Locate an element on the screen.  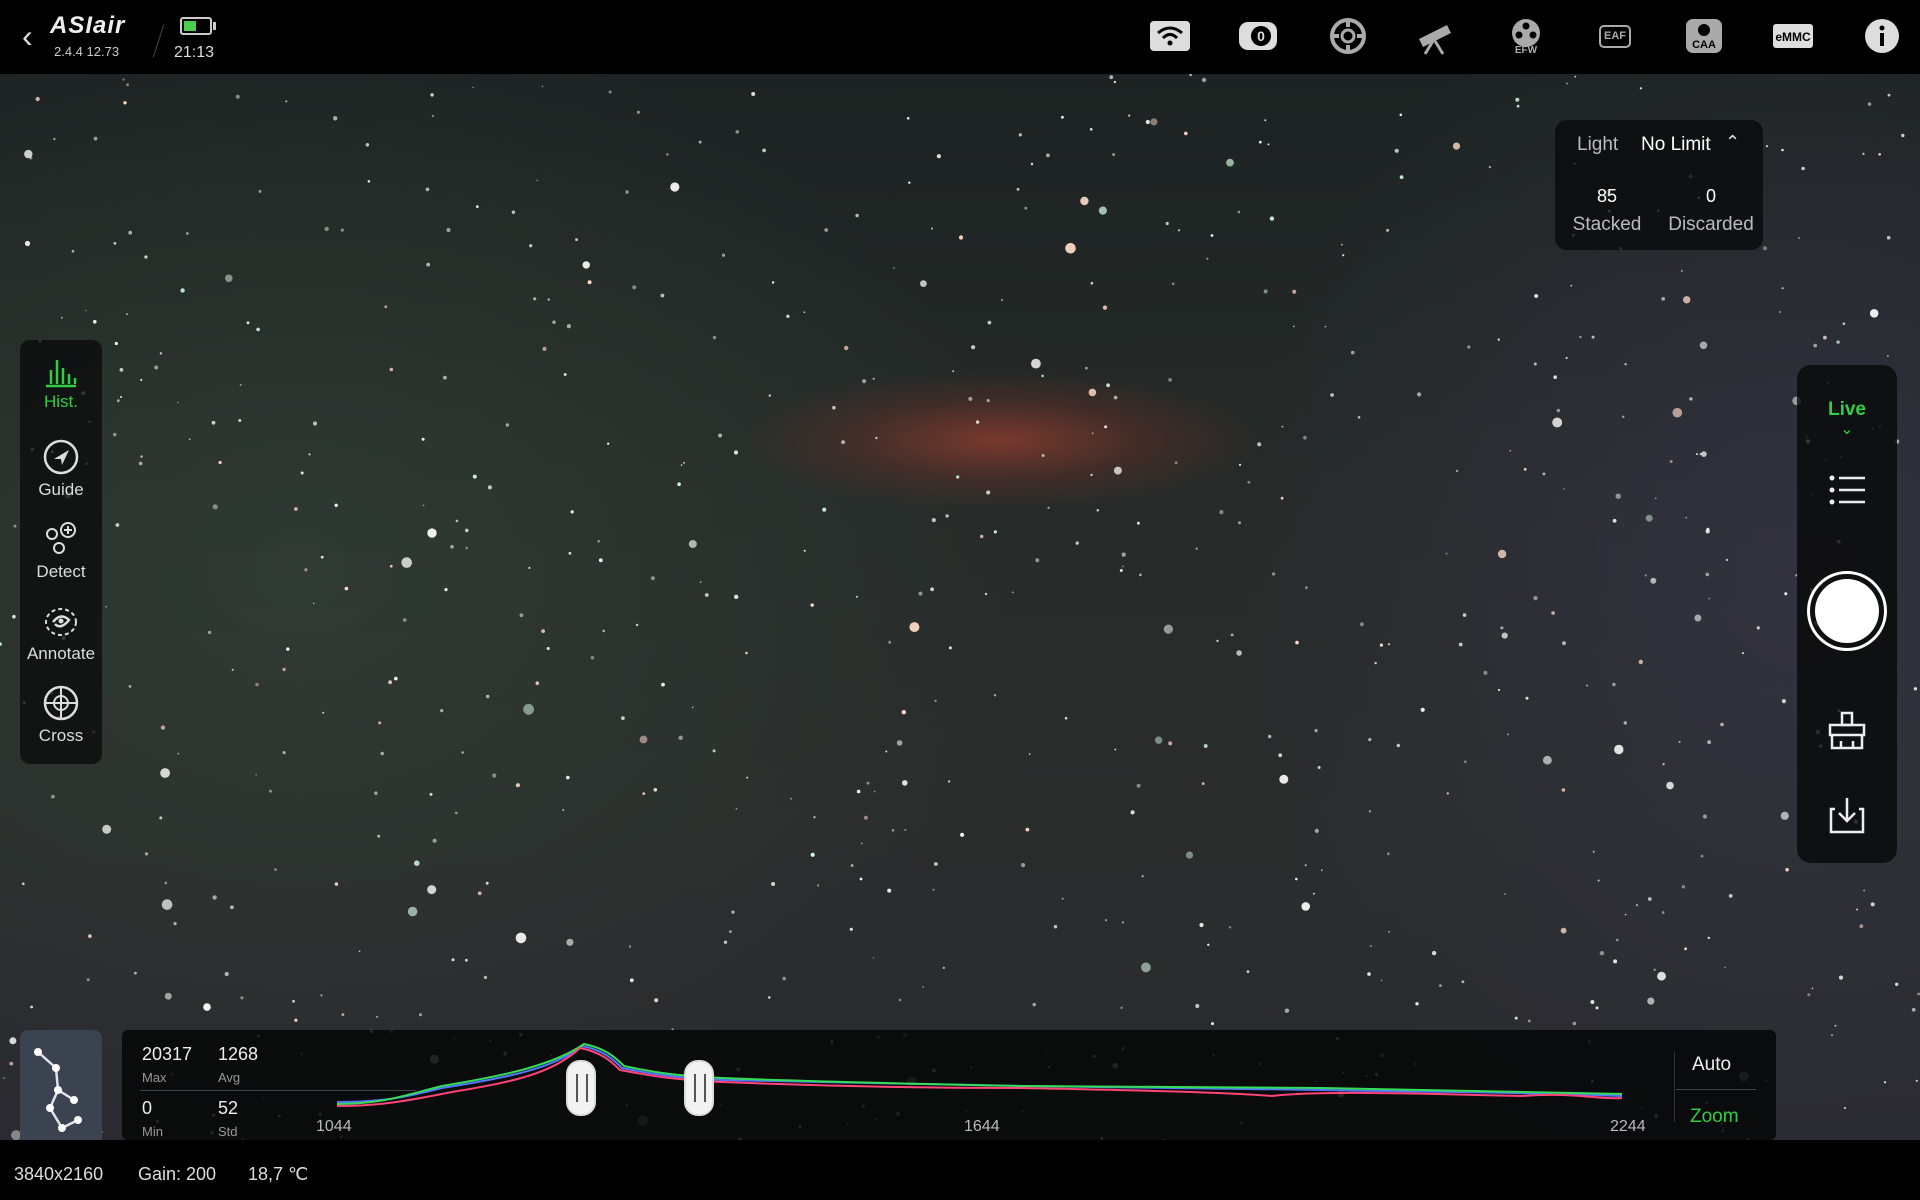
constellation-icon is located at coordinates (58, 1090).